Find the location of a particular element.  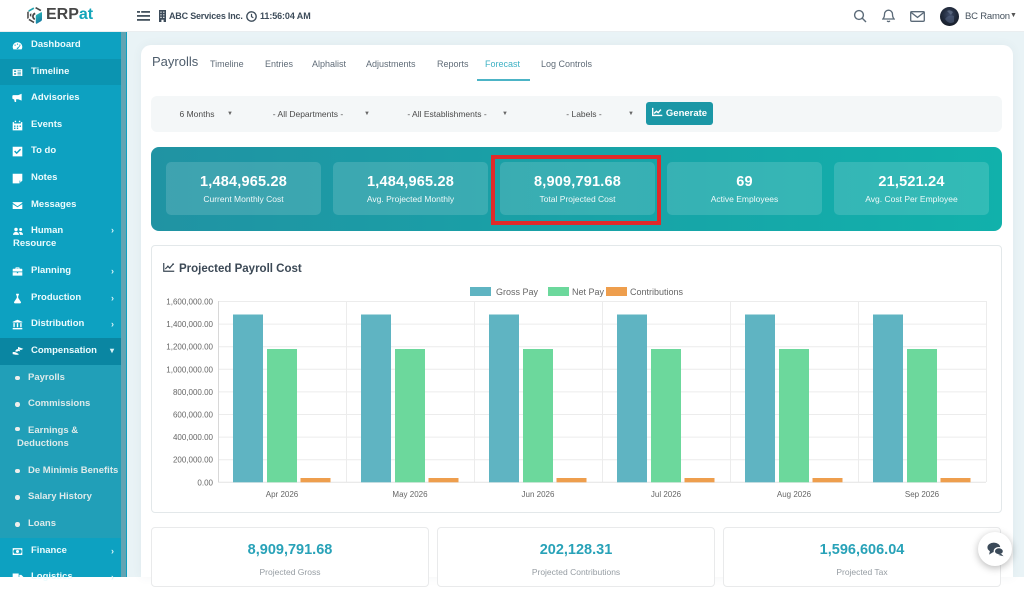

svg-text: 0.00 is located at coordinates (205, 482).